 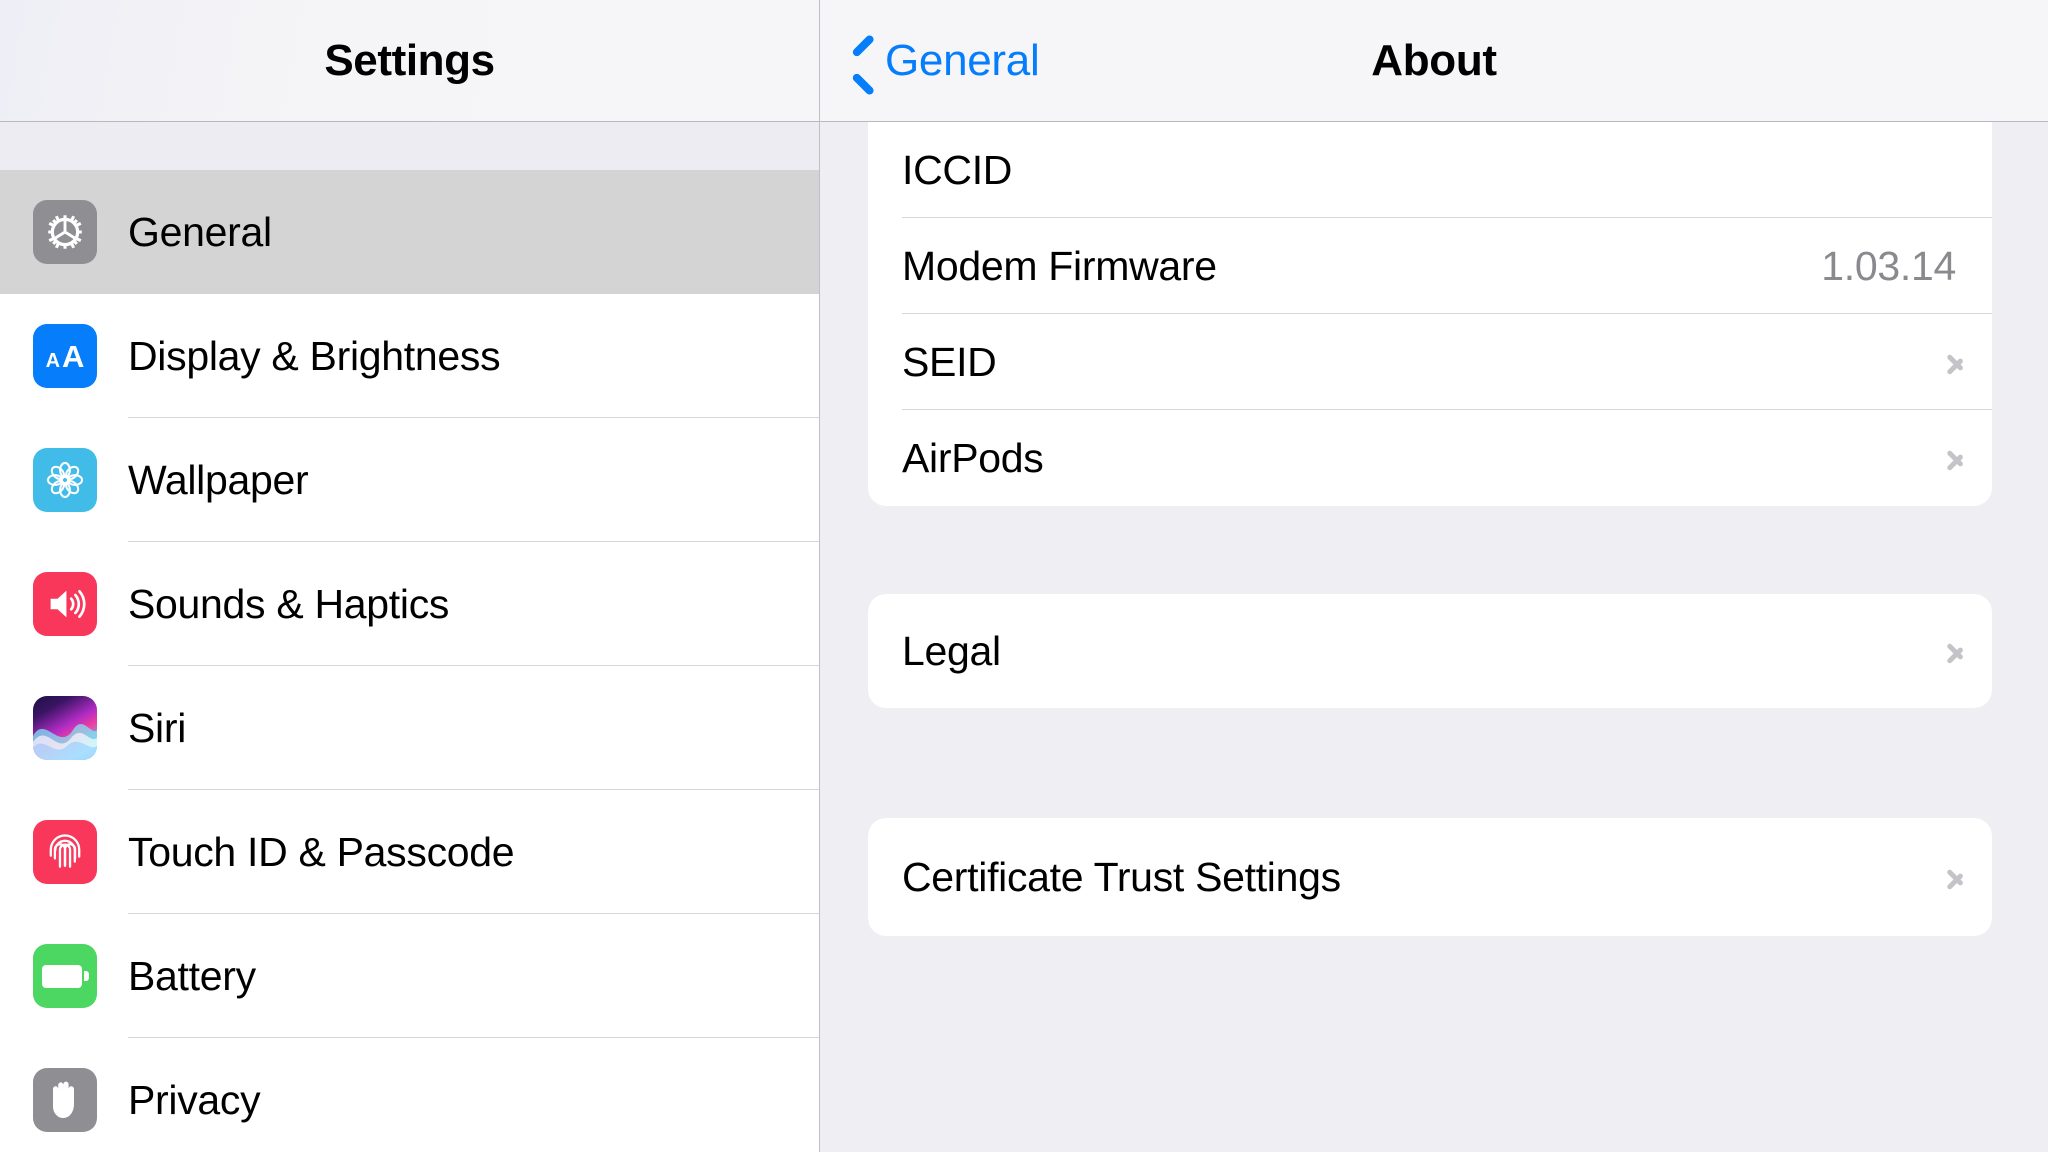 I want to click on table-row: Certificate Trust Settings, so click(x=1430, y=877).